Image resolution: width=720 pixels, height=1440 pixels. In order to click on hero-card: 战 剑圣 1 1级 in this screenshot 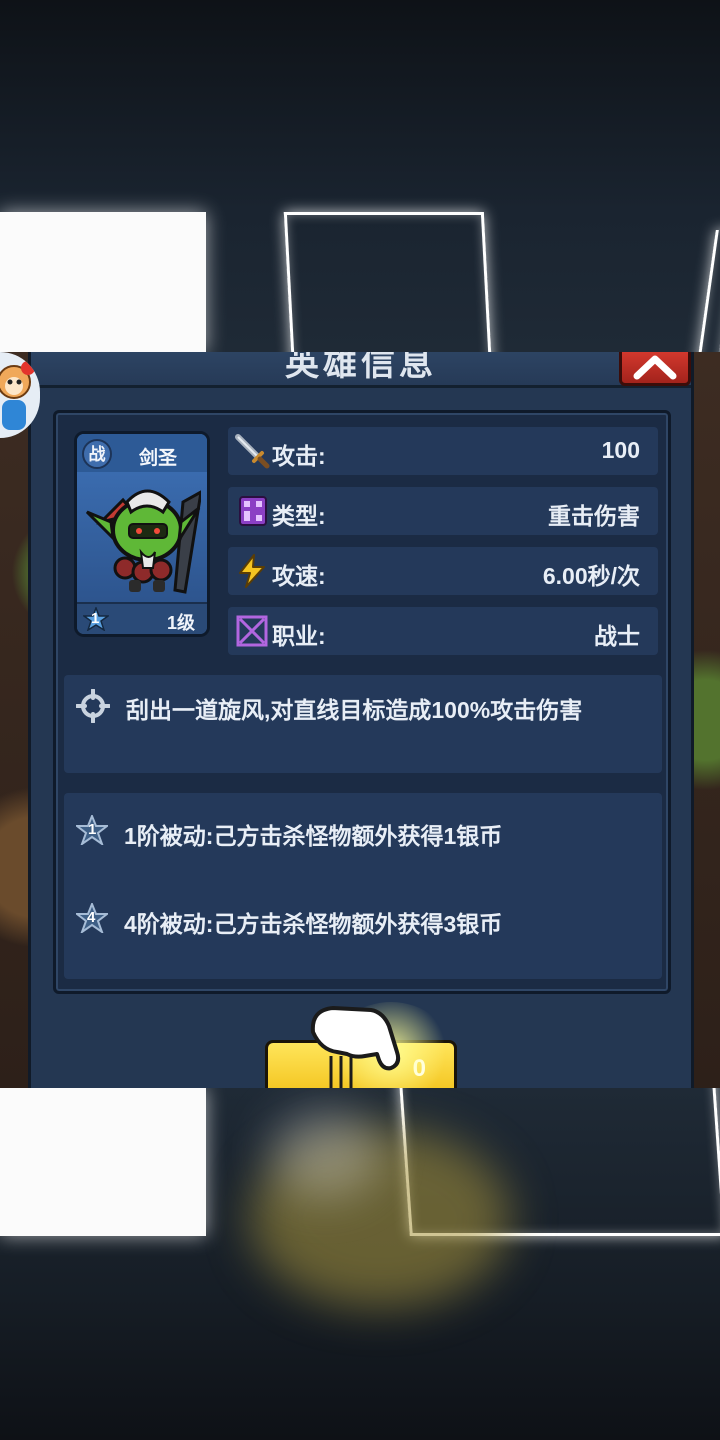, I will do `click(142, 534)`.